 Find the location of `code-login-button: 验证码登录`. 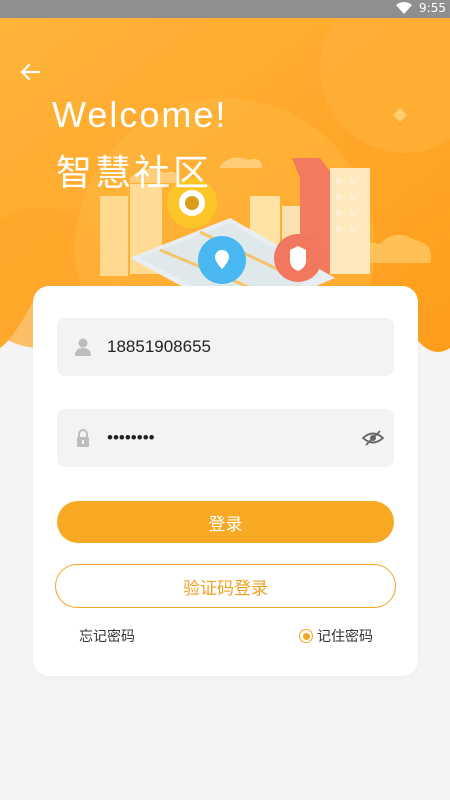

code-login-button: 验证码登录 is located at coordinates (225, 586).